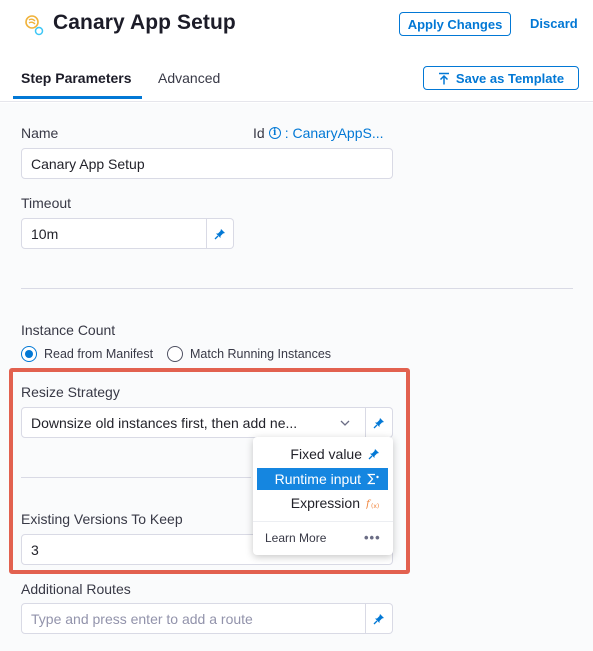 This screenshot has height=651, width=593. Describe the element at coordinates (554, 23) in the screenshot. I see `discard-button: Discard` at that location.